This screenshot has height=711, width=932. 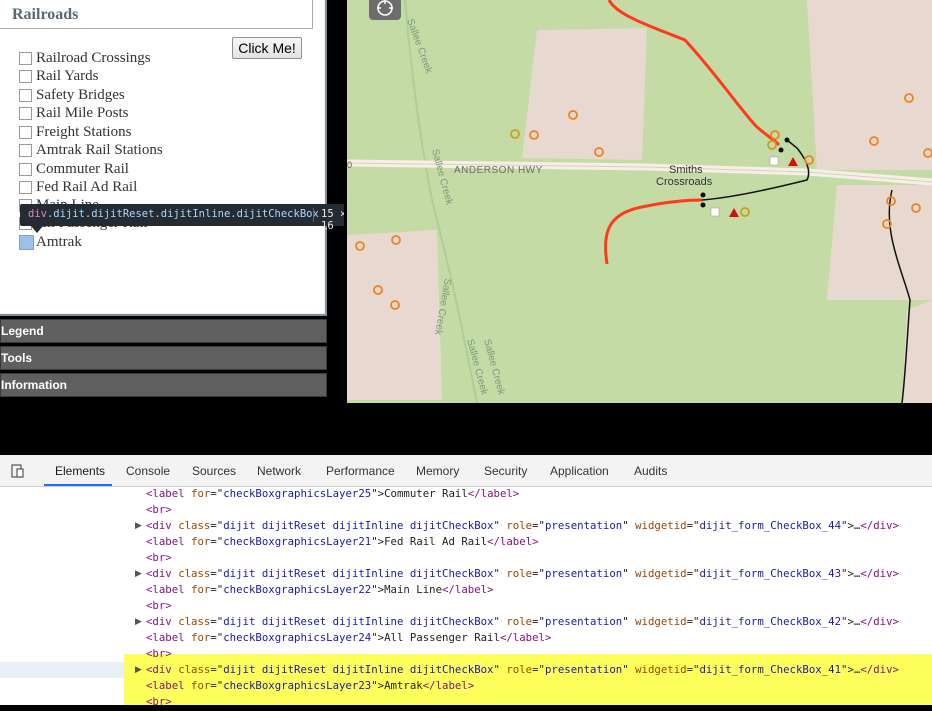 What do you see at coordinates (163, 385) in the screenshot?
I see `accordion-information: Information` at bounding box center [163, 385].